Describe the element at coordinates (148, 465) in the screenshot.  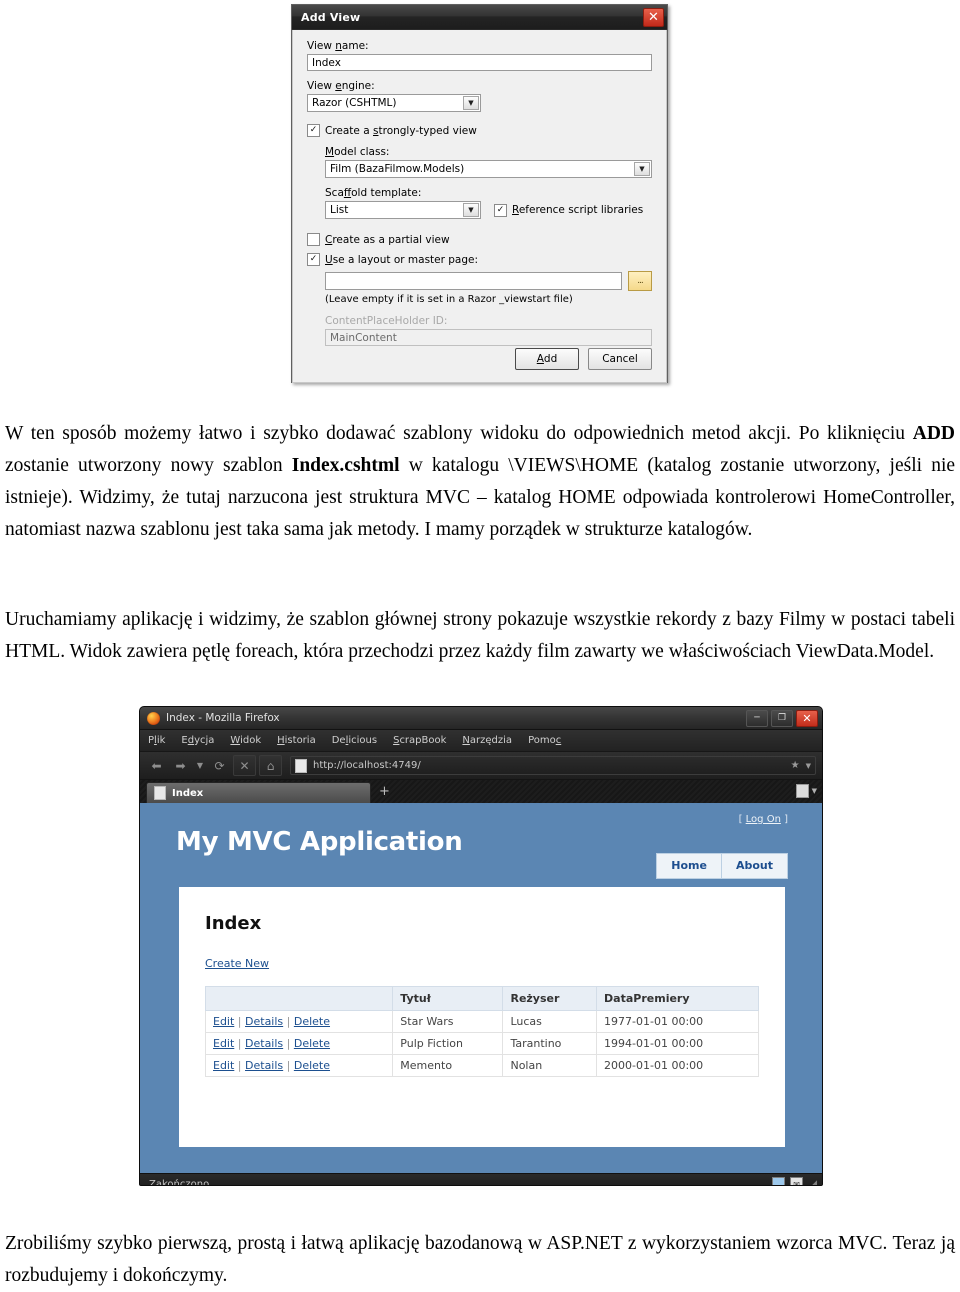
I see `para-top-part-b: zostanie utworzony nowy szablon` at that location.